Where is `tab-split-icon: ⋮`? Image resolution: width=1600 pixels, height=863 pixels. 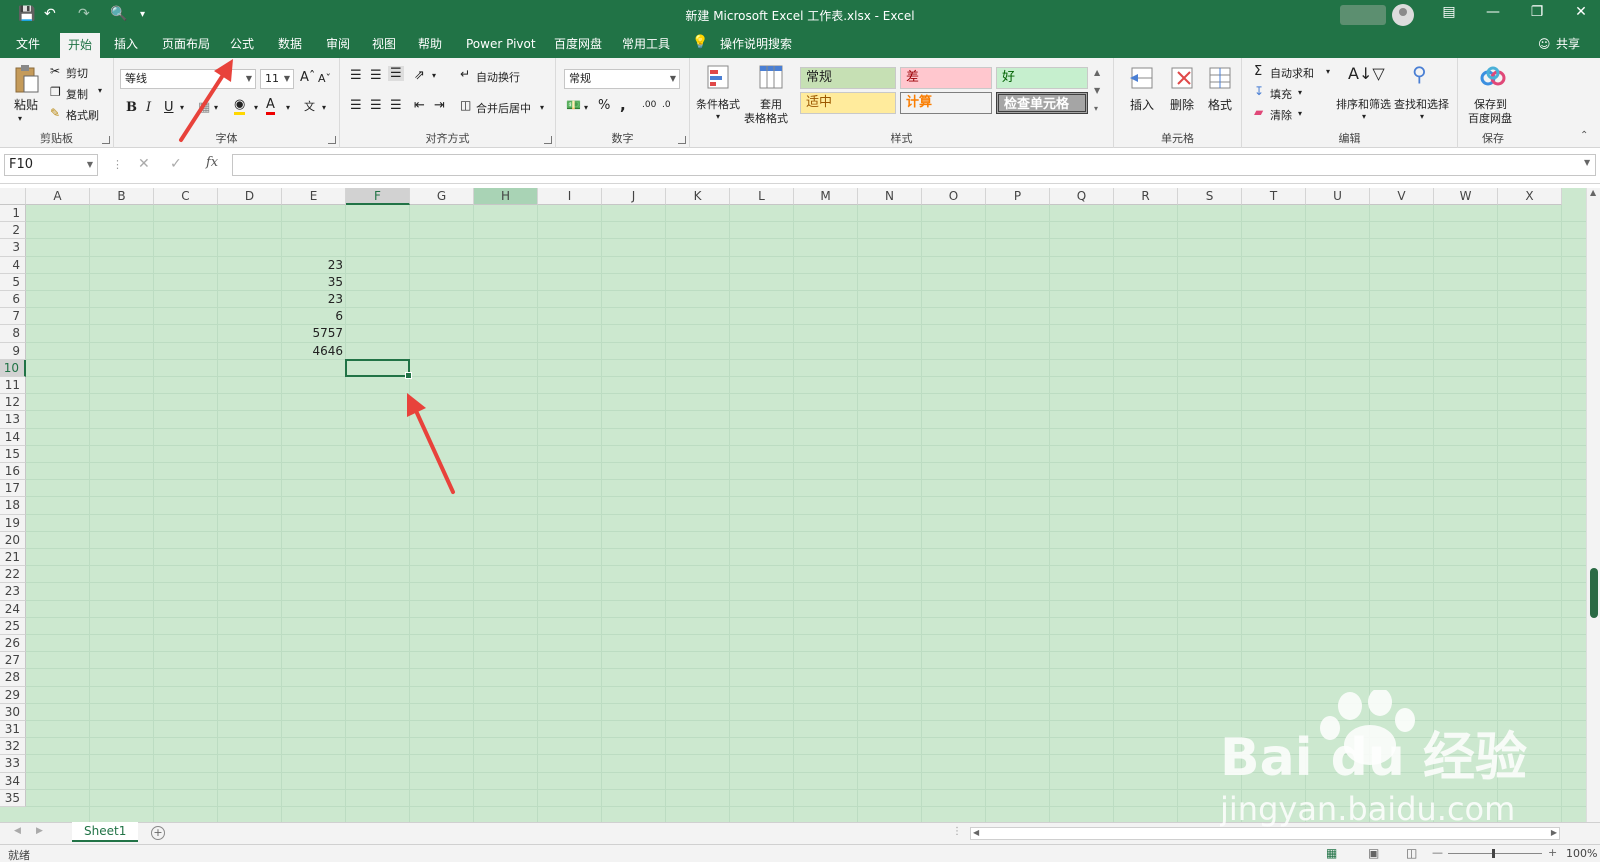
tab-split-icon: ⋮ is located at coordinates (957, 831).